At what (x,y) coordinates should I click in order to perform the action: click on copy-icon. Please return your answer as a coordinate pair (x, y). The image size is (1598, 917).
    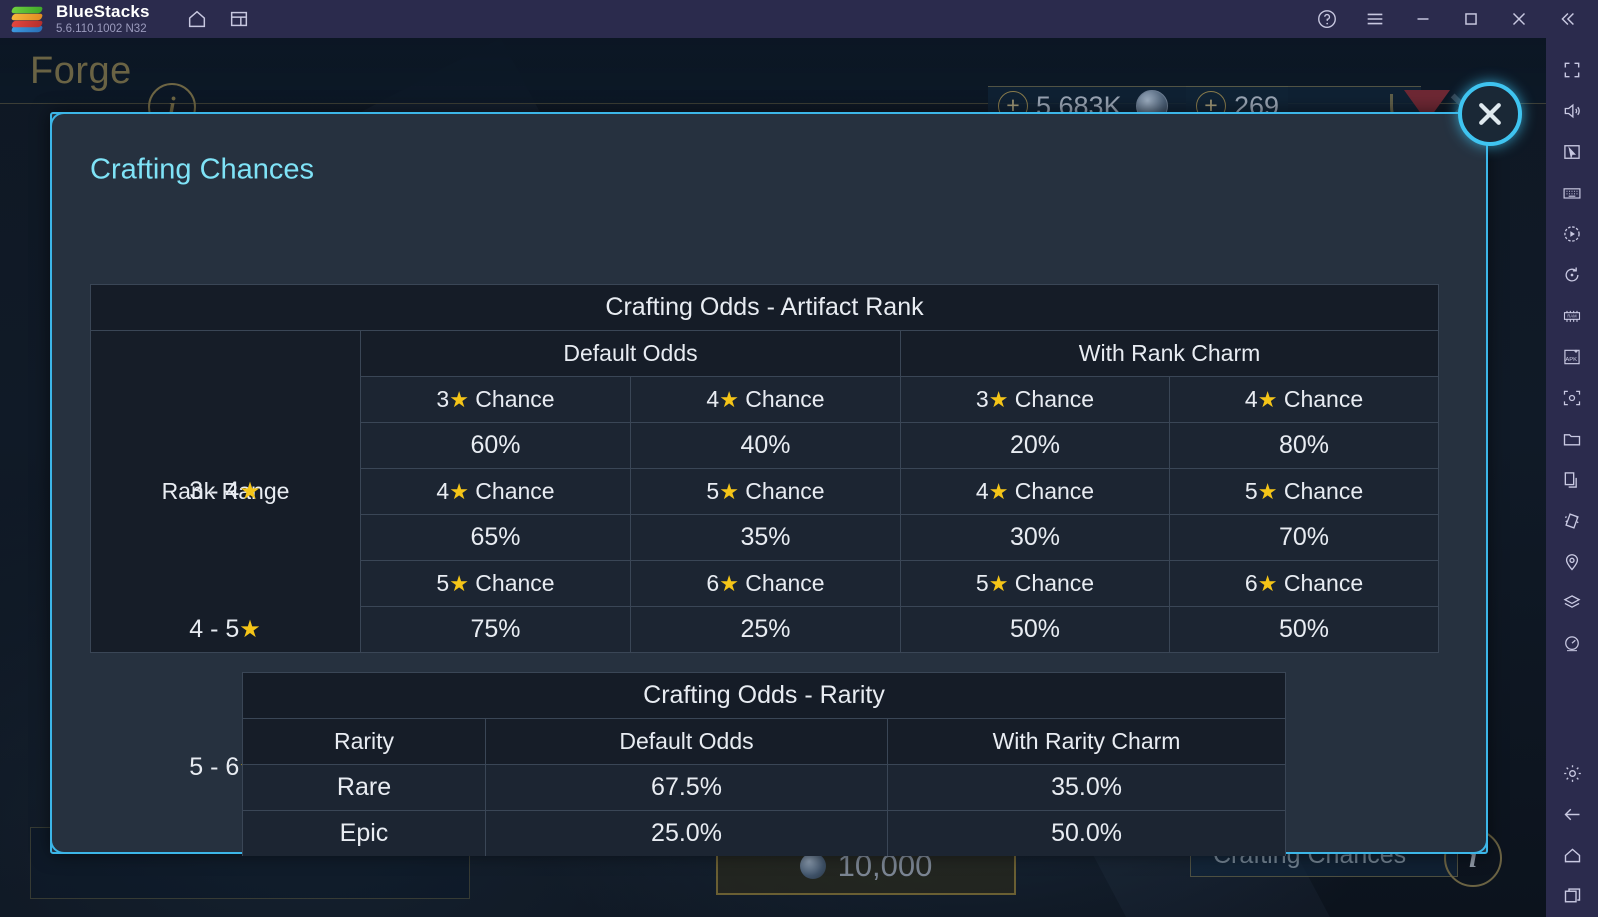
    Looking at the image, I should click on (1572, 480).